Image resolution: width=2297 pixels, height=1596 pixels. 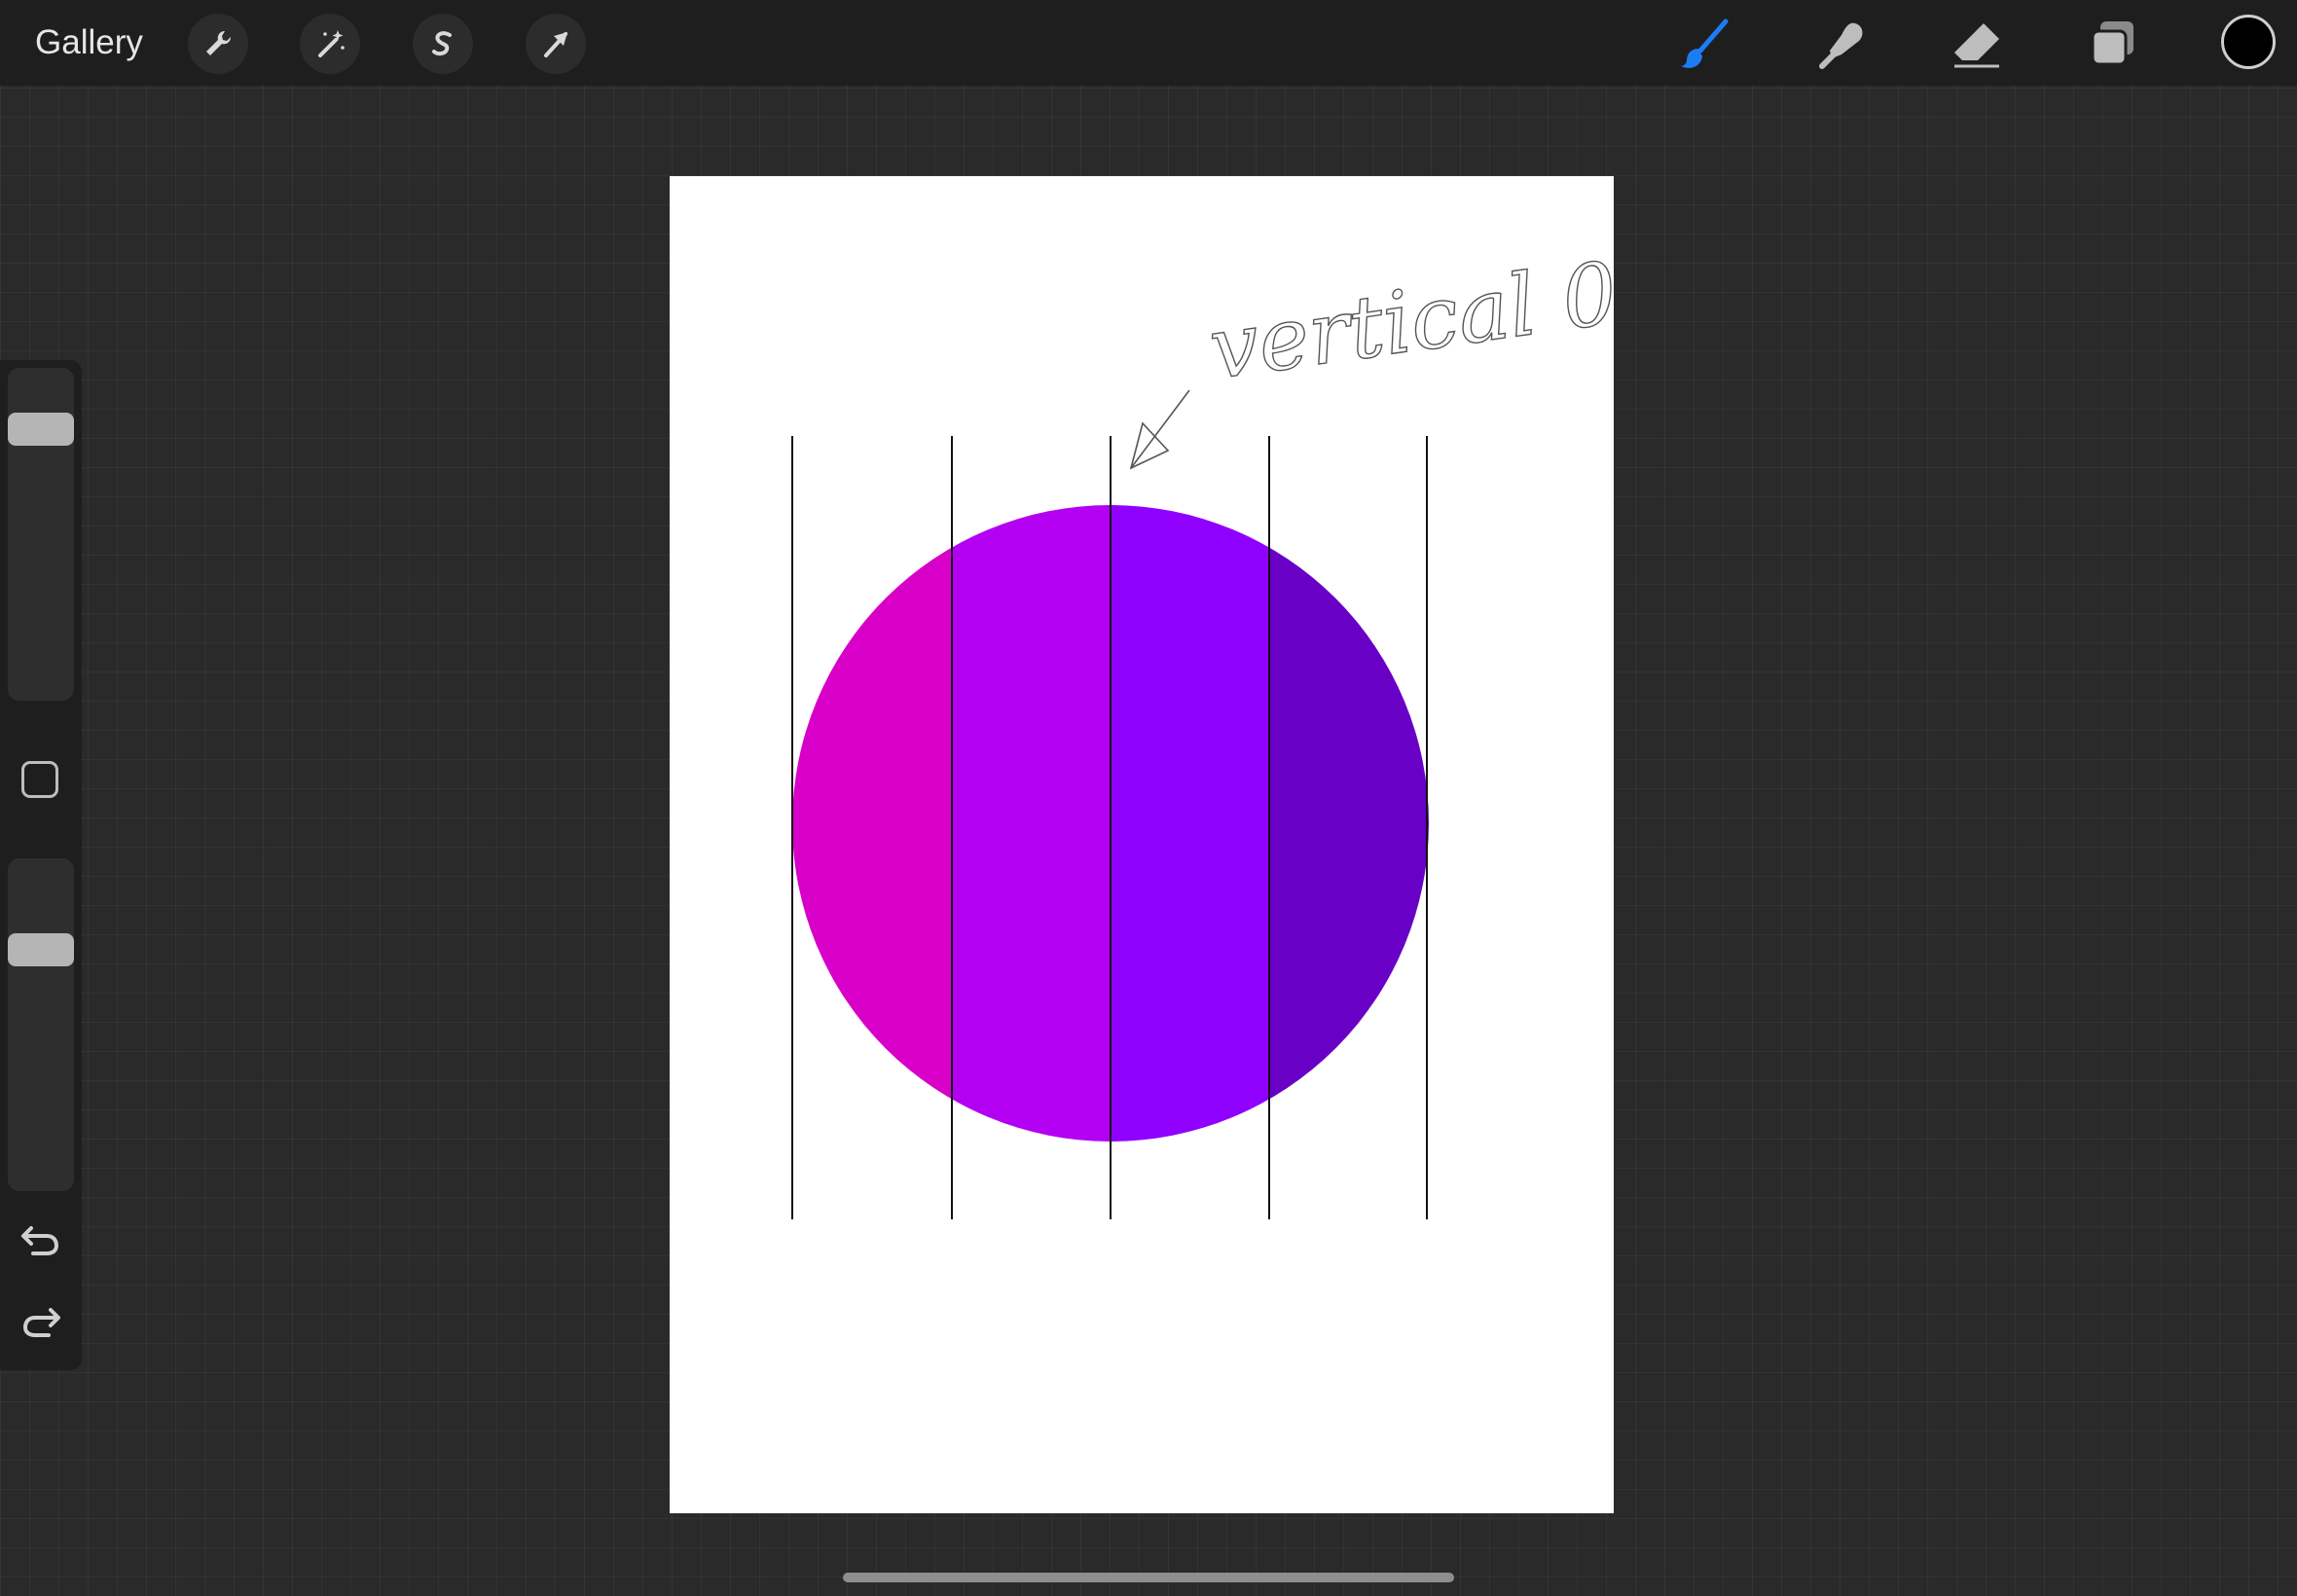 What do you see at coordinates (1148, 1577) in the screenshot?
I see `home-indicator` at bounding box center [1148, 1577].